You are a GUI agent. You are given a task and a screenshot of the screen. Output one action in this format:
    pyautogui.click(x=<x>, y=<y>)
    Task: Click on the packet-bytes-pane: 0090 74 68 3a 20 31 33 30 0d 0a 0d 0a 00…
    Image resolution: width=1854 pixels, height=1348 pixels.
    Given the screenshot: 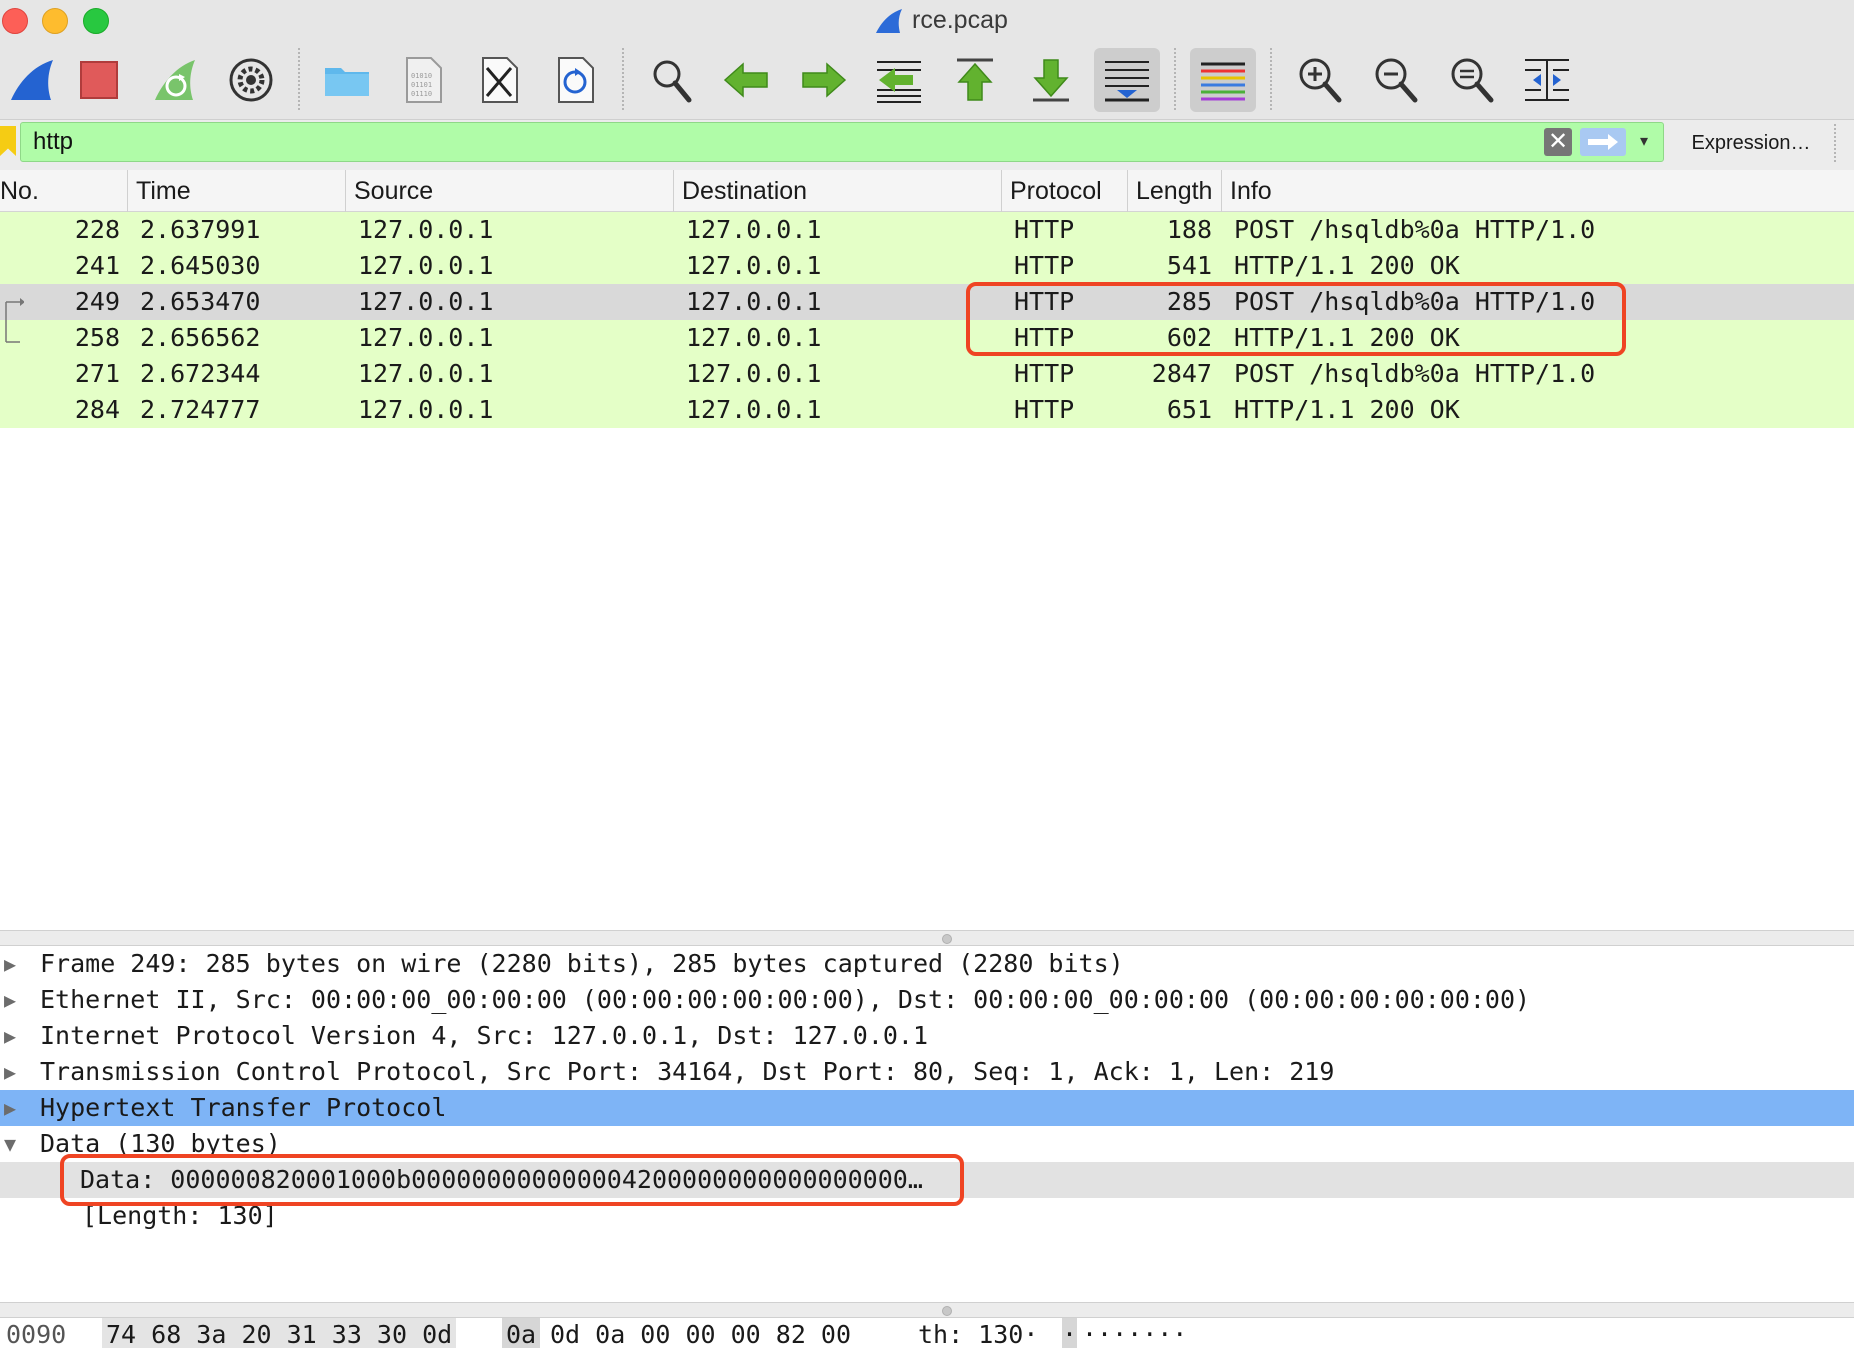 What is the action you would take?
    pyautogui.click(x=927, y=1333)
    